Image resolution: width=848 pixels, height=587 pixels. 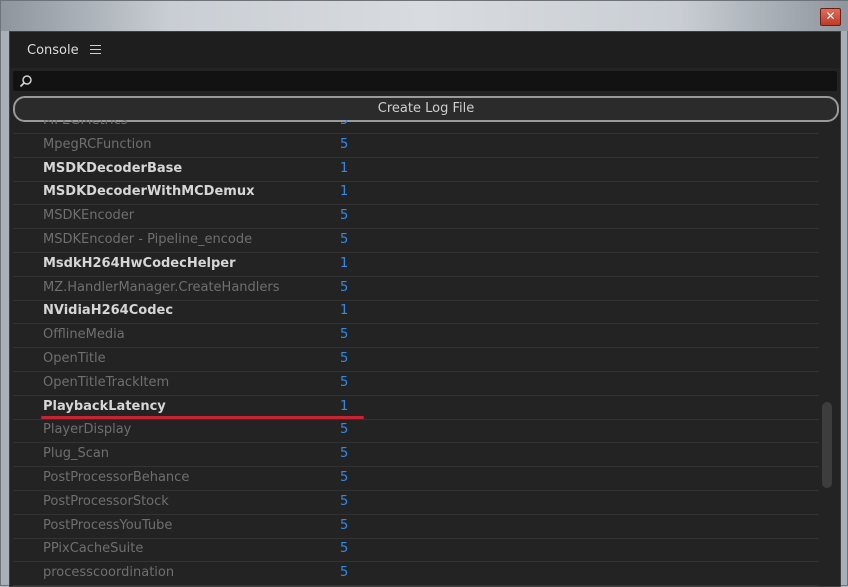 What do you see at coordinates (416, 312) in the screenshot?
I see `list-item: NVidiaH264Codec 1` at bounding box center [416, 312].